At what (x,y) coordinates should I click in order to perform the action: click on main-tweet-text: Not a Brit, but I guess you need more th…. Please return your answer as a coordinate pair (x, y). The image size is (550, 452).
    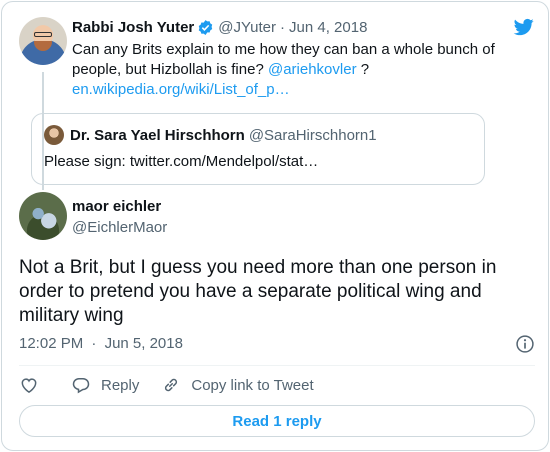
    Looking at the image, I should click on (258, 291).